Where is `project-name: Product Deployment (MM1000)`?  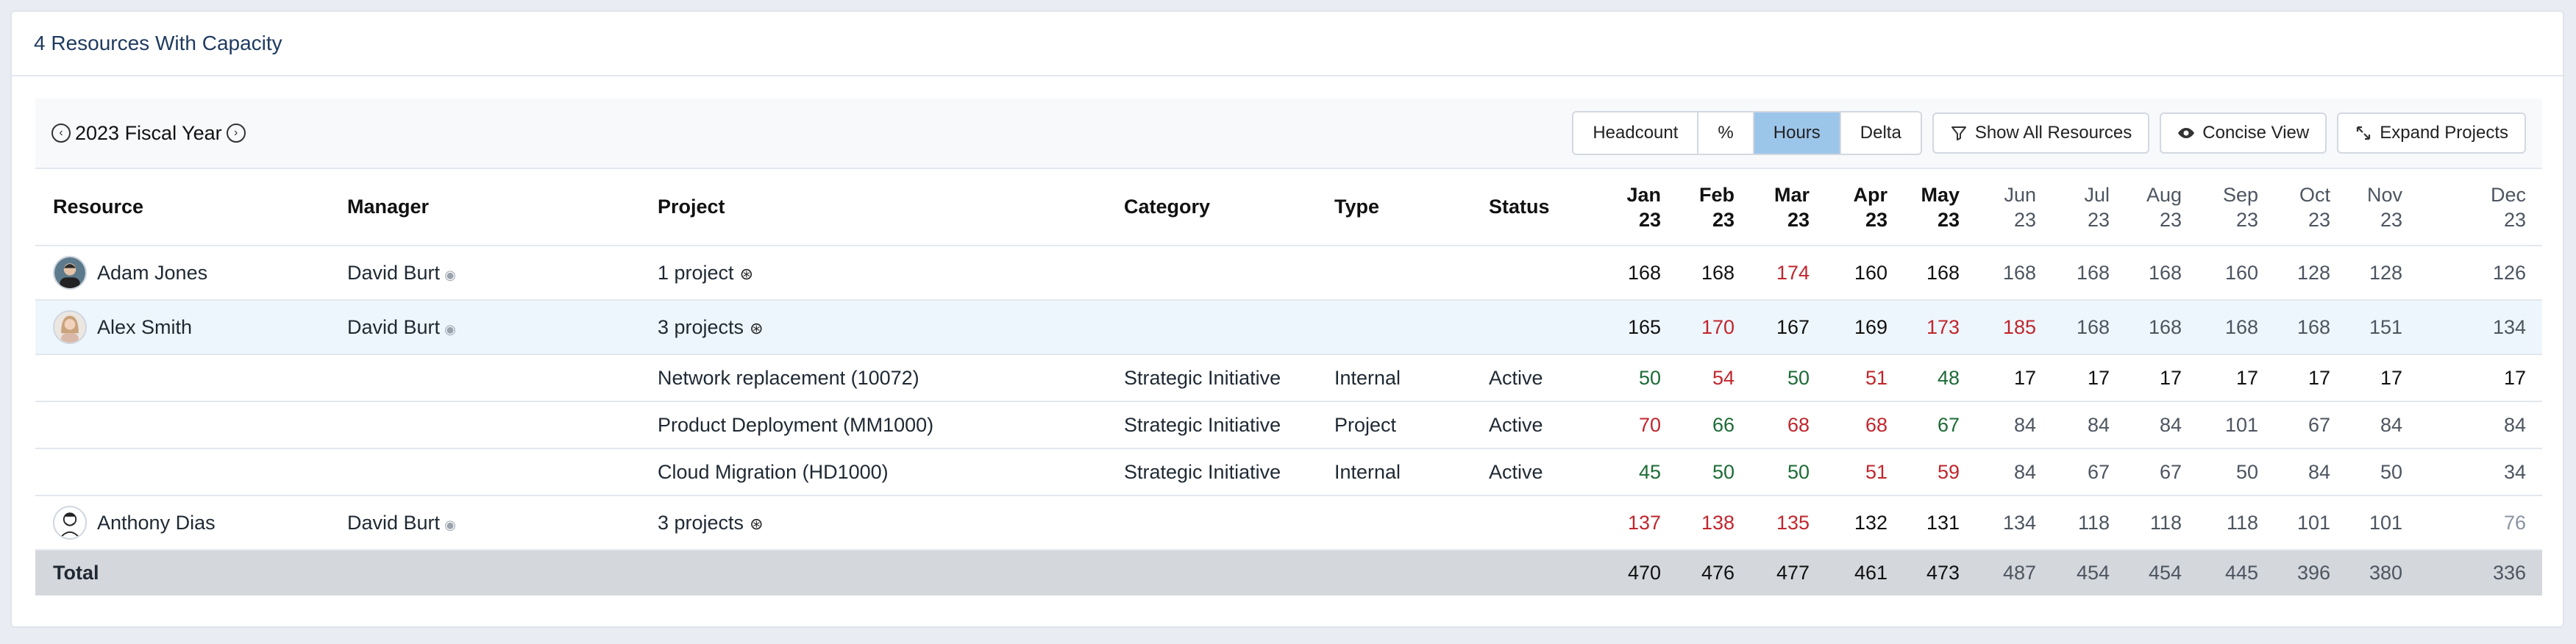
project-name: Product Deployment (MM1000) is located at coordinates (873, 425).